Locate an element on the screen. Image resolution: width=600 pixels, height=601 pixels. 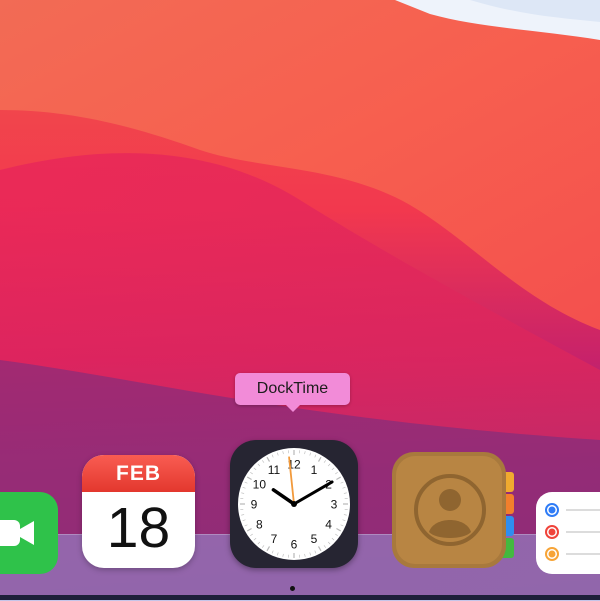
dock-time-app-icon: 121234567891011 is located at coordinates (294, 504).